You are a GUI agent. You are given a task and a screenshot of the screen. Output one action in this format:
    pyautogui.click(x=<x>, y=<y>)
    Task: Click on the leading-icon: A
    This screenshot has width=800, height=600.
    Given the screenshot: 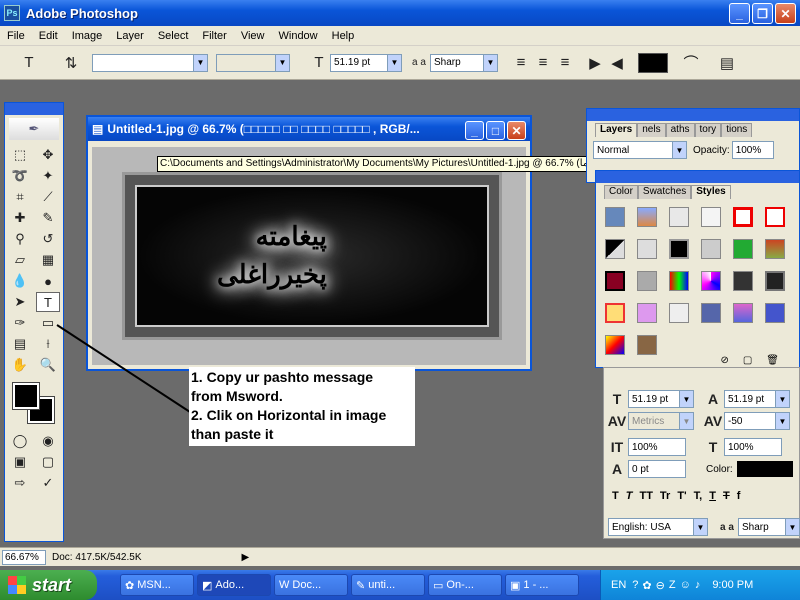 What is the action you would take?
    pyautogui.click(x=713, y=399)
    